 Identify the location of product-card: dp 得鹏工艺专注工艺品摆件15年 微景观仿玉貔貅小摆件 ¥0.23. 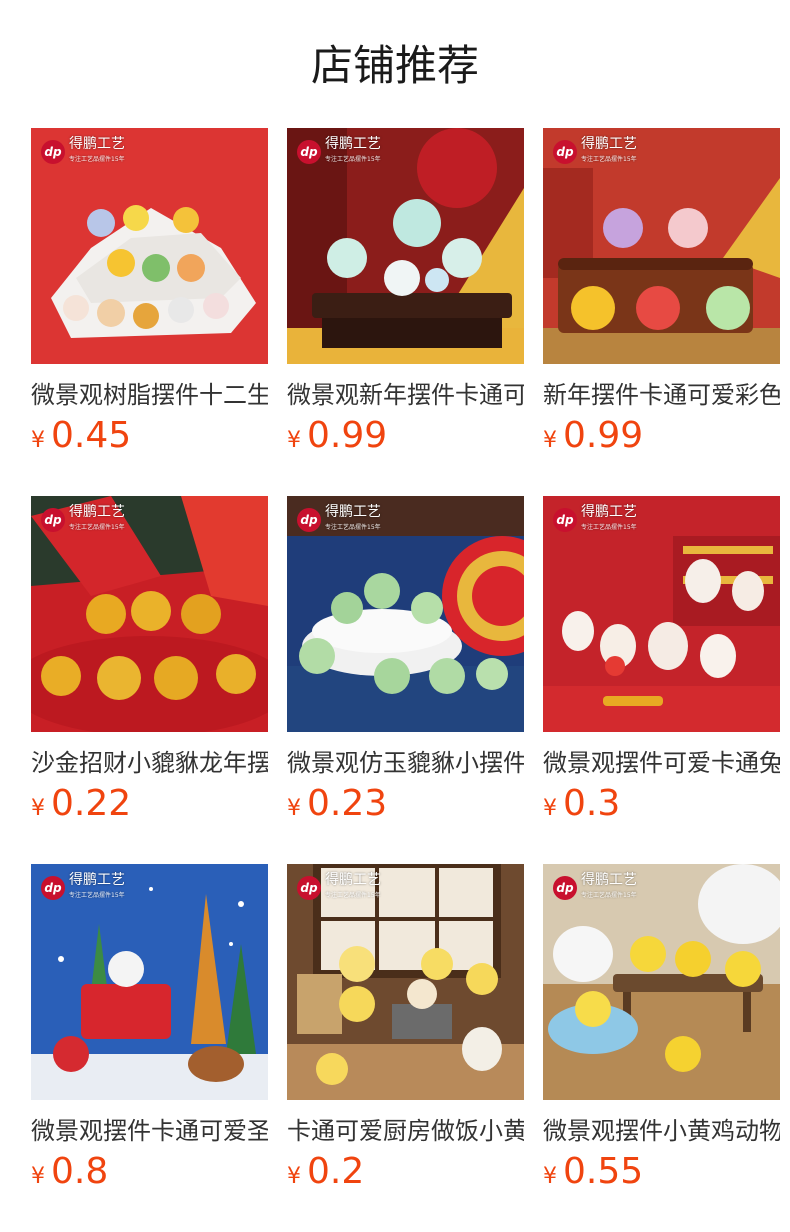
(405, 664).